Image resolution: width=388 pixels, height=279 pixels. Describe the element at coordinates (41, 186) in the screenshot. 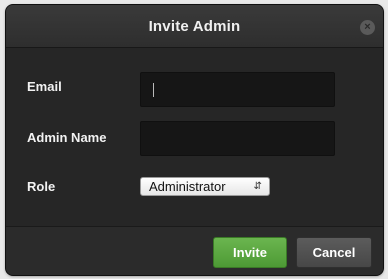

I see `role-label: Role` at that location.